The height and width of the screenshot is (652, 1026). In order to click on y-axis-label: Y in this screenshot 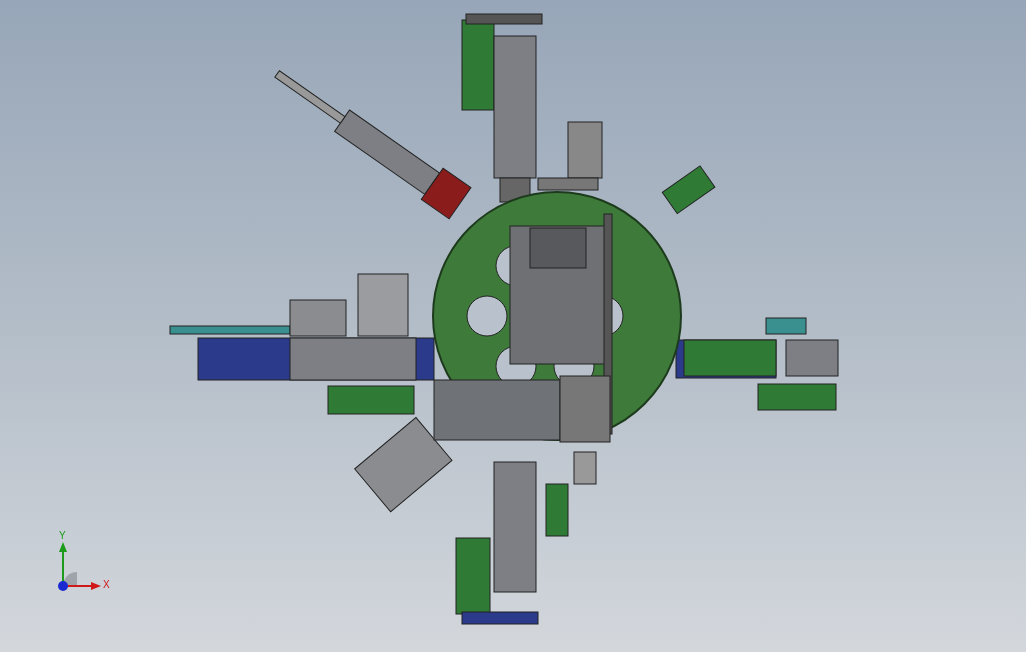, I will do `click(62, 536)`.